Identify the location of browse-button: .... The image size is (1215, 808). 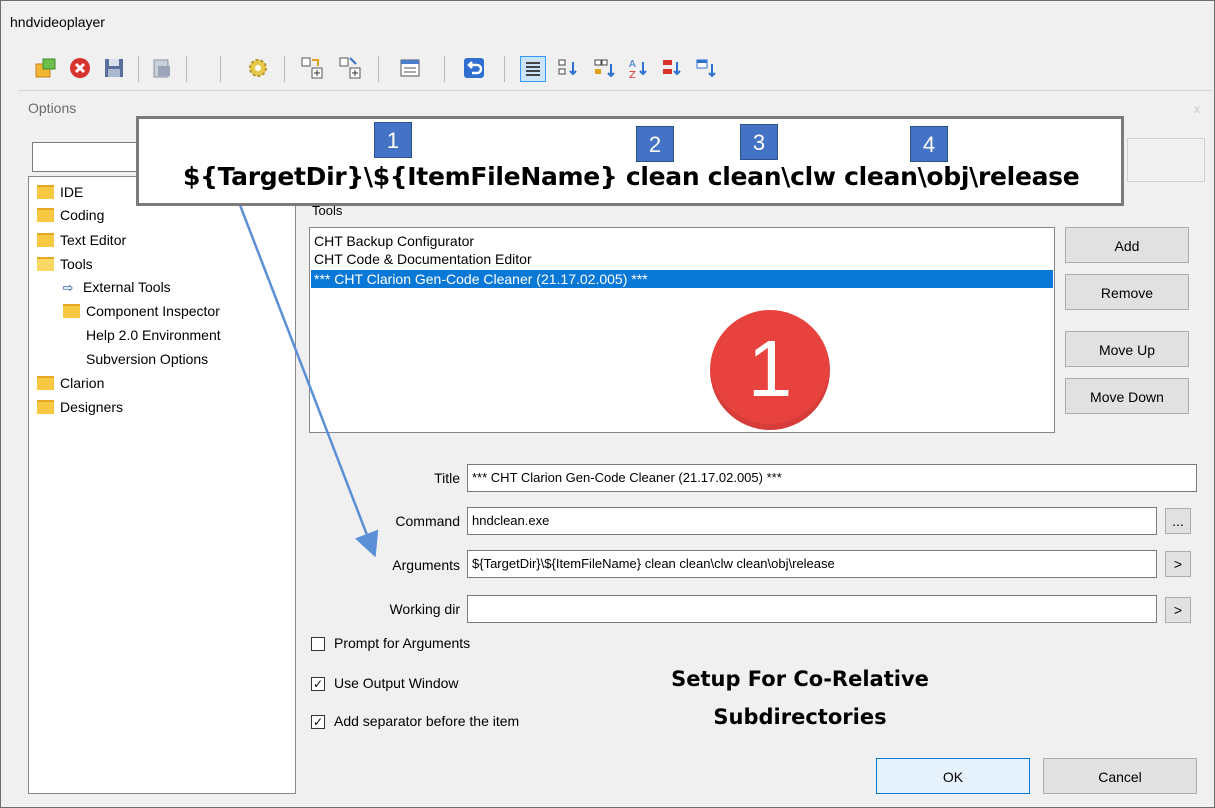
(1178, 521).